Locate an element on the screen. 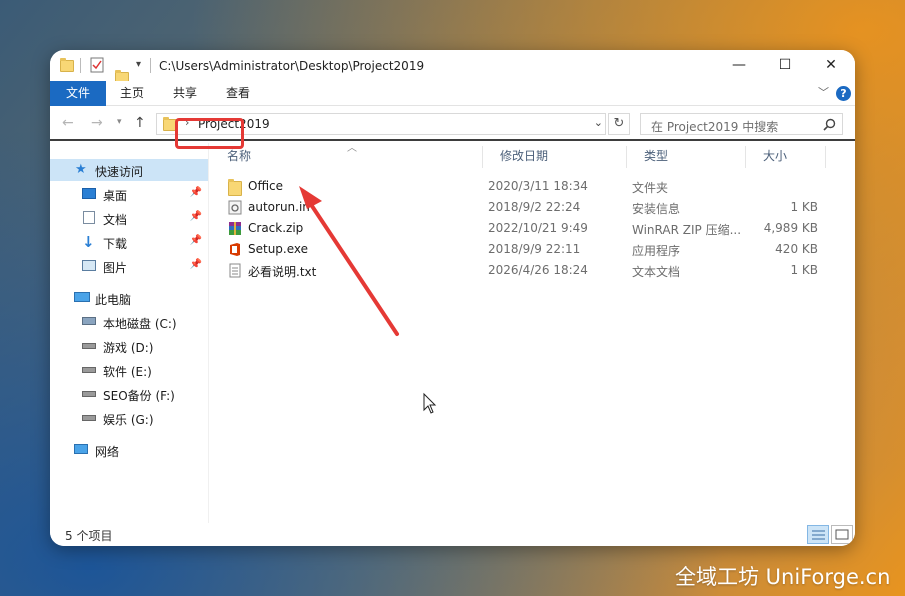 This screenshot has height=596, width=905. file-date: 2018/9/9 22:11 is located at coordinates (534, 249).